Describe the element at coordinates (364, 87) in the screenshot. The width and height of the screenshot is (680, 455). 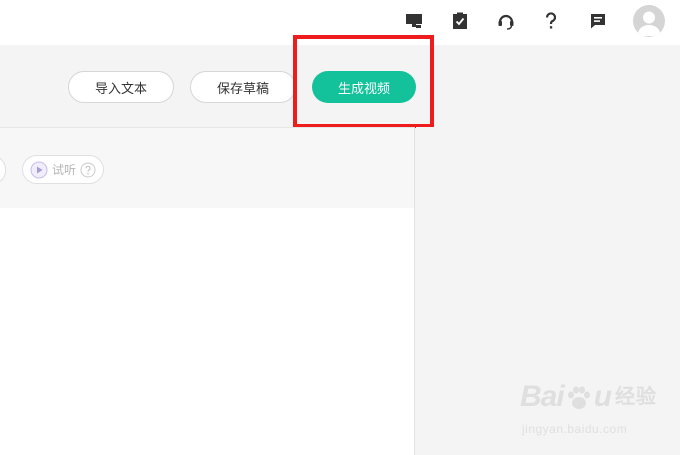
I see `generate-video-button: 生成视频` at that location.